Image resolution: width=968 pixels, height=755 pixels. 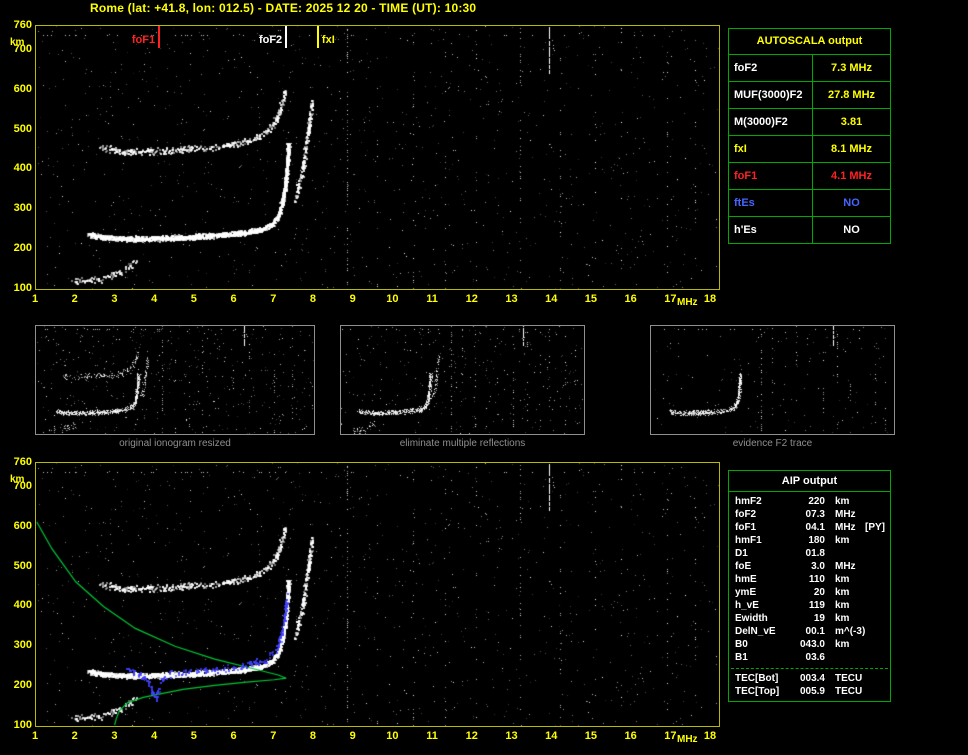 What do you see at coordinates (22, 208) in the screenshot?
I see `y-tick-label: 300` at bounding box center [22, 208].